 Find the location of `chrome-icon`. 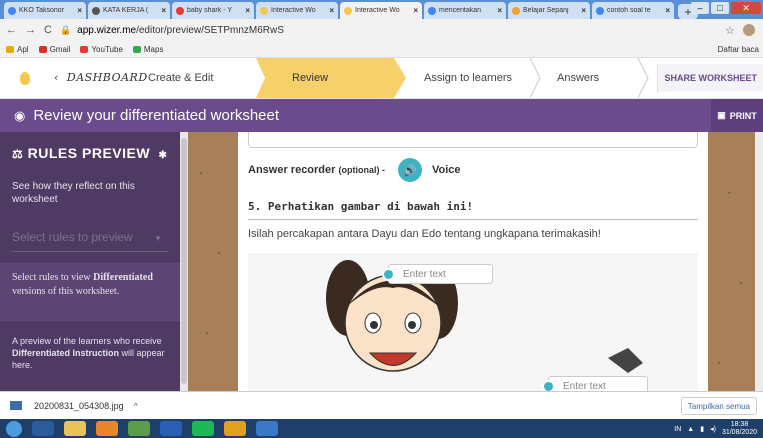

chrome-icon is located at coordinates (107, 428).